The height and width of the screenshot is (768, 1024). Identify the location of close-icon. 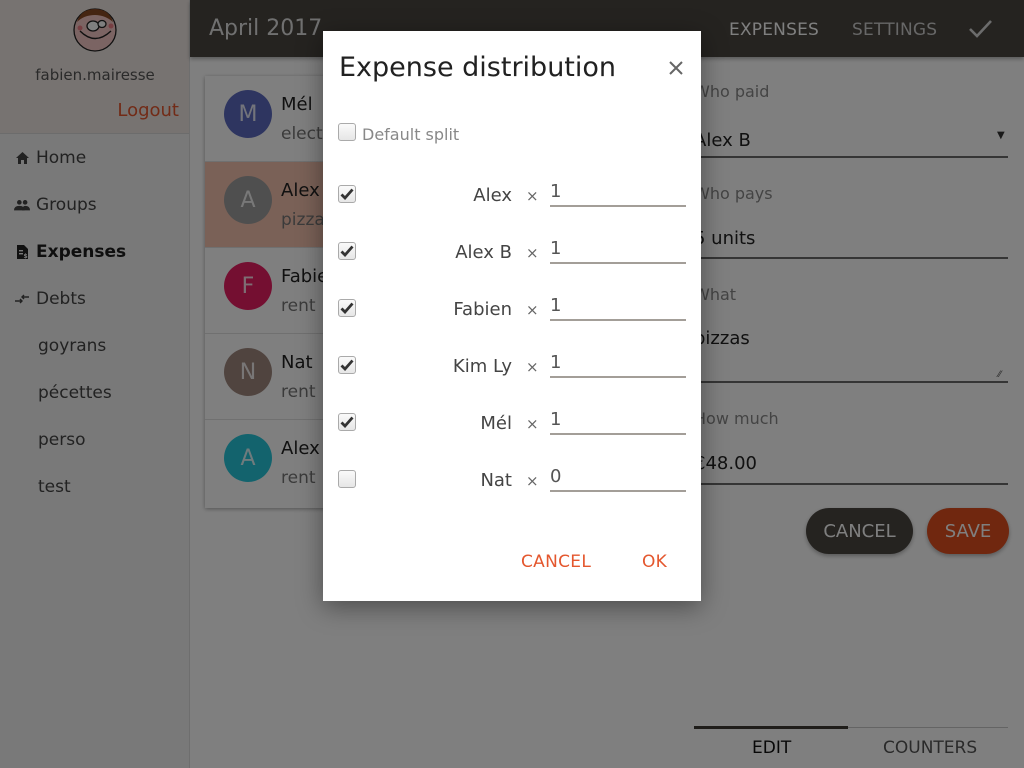
(676, 68).